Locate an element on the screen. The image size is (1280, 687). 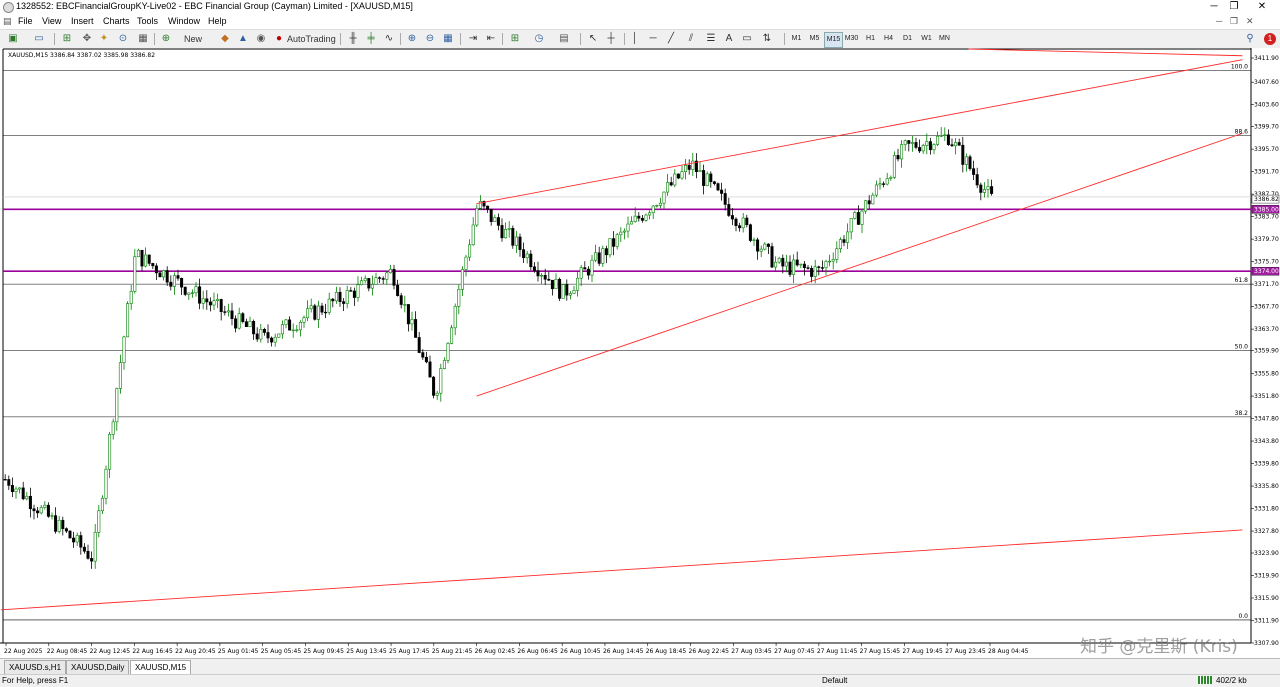
market-icon: ◉ is located at coordinates (261, 39).